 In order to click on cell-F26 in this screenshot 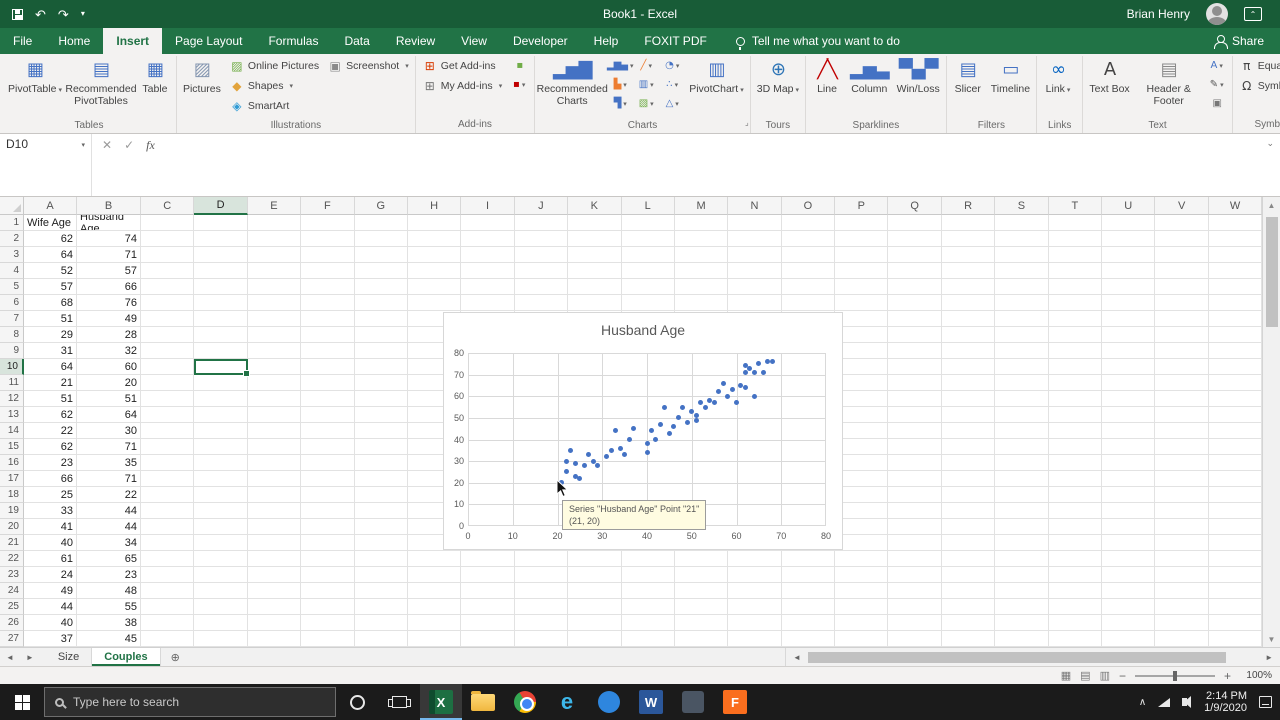, I will do `click(328, 623)`.